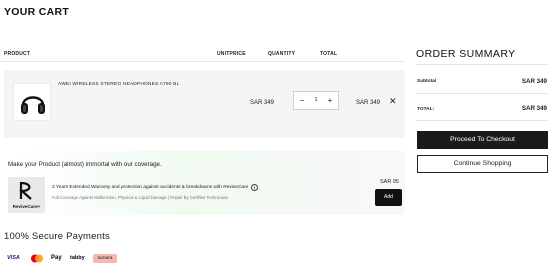  Describe the element at coordinates (393, 101) in the screenshot. I see `remove-item-icon: ✕` at that location.